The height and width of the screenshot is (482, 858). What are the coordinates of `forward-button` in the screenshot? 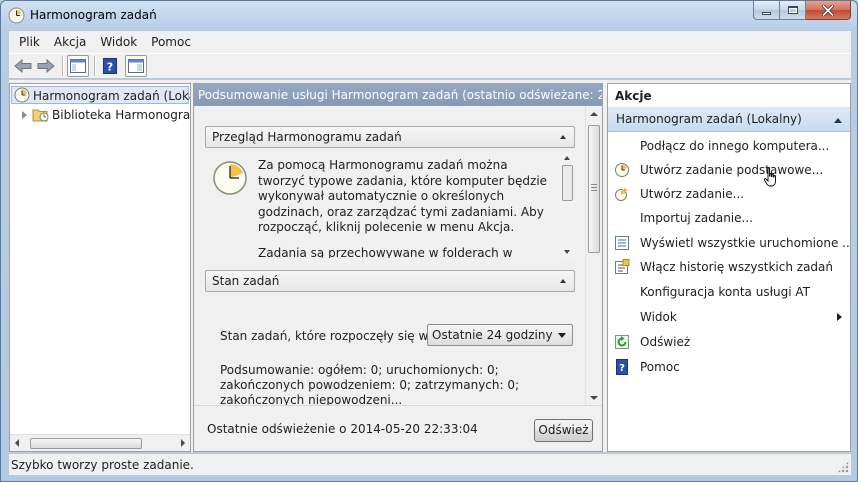 It's located at (46, 66).